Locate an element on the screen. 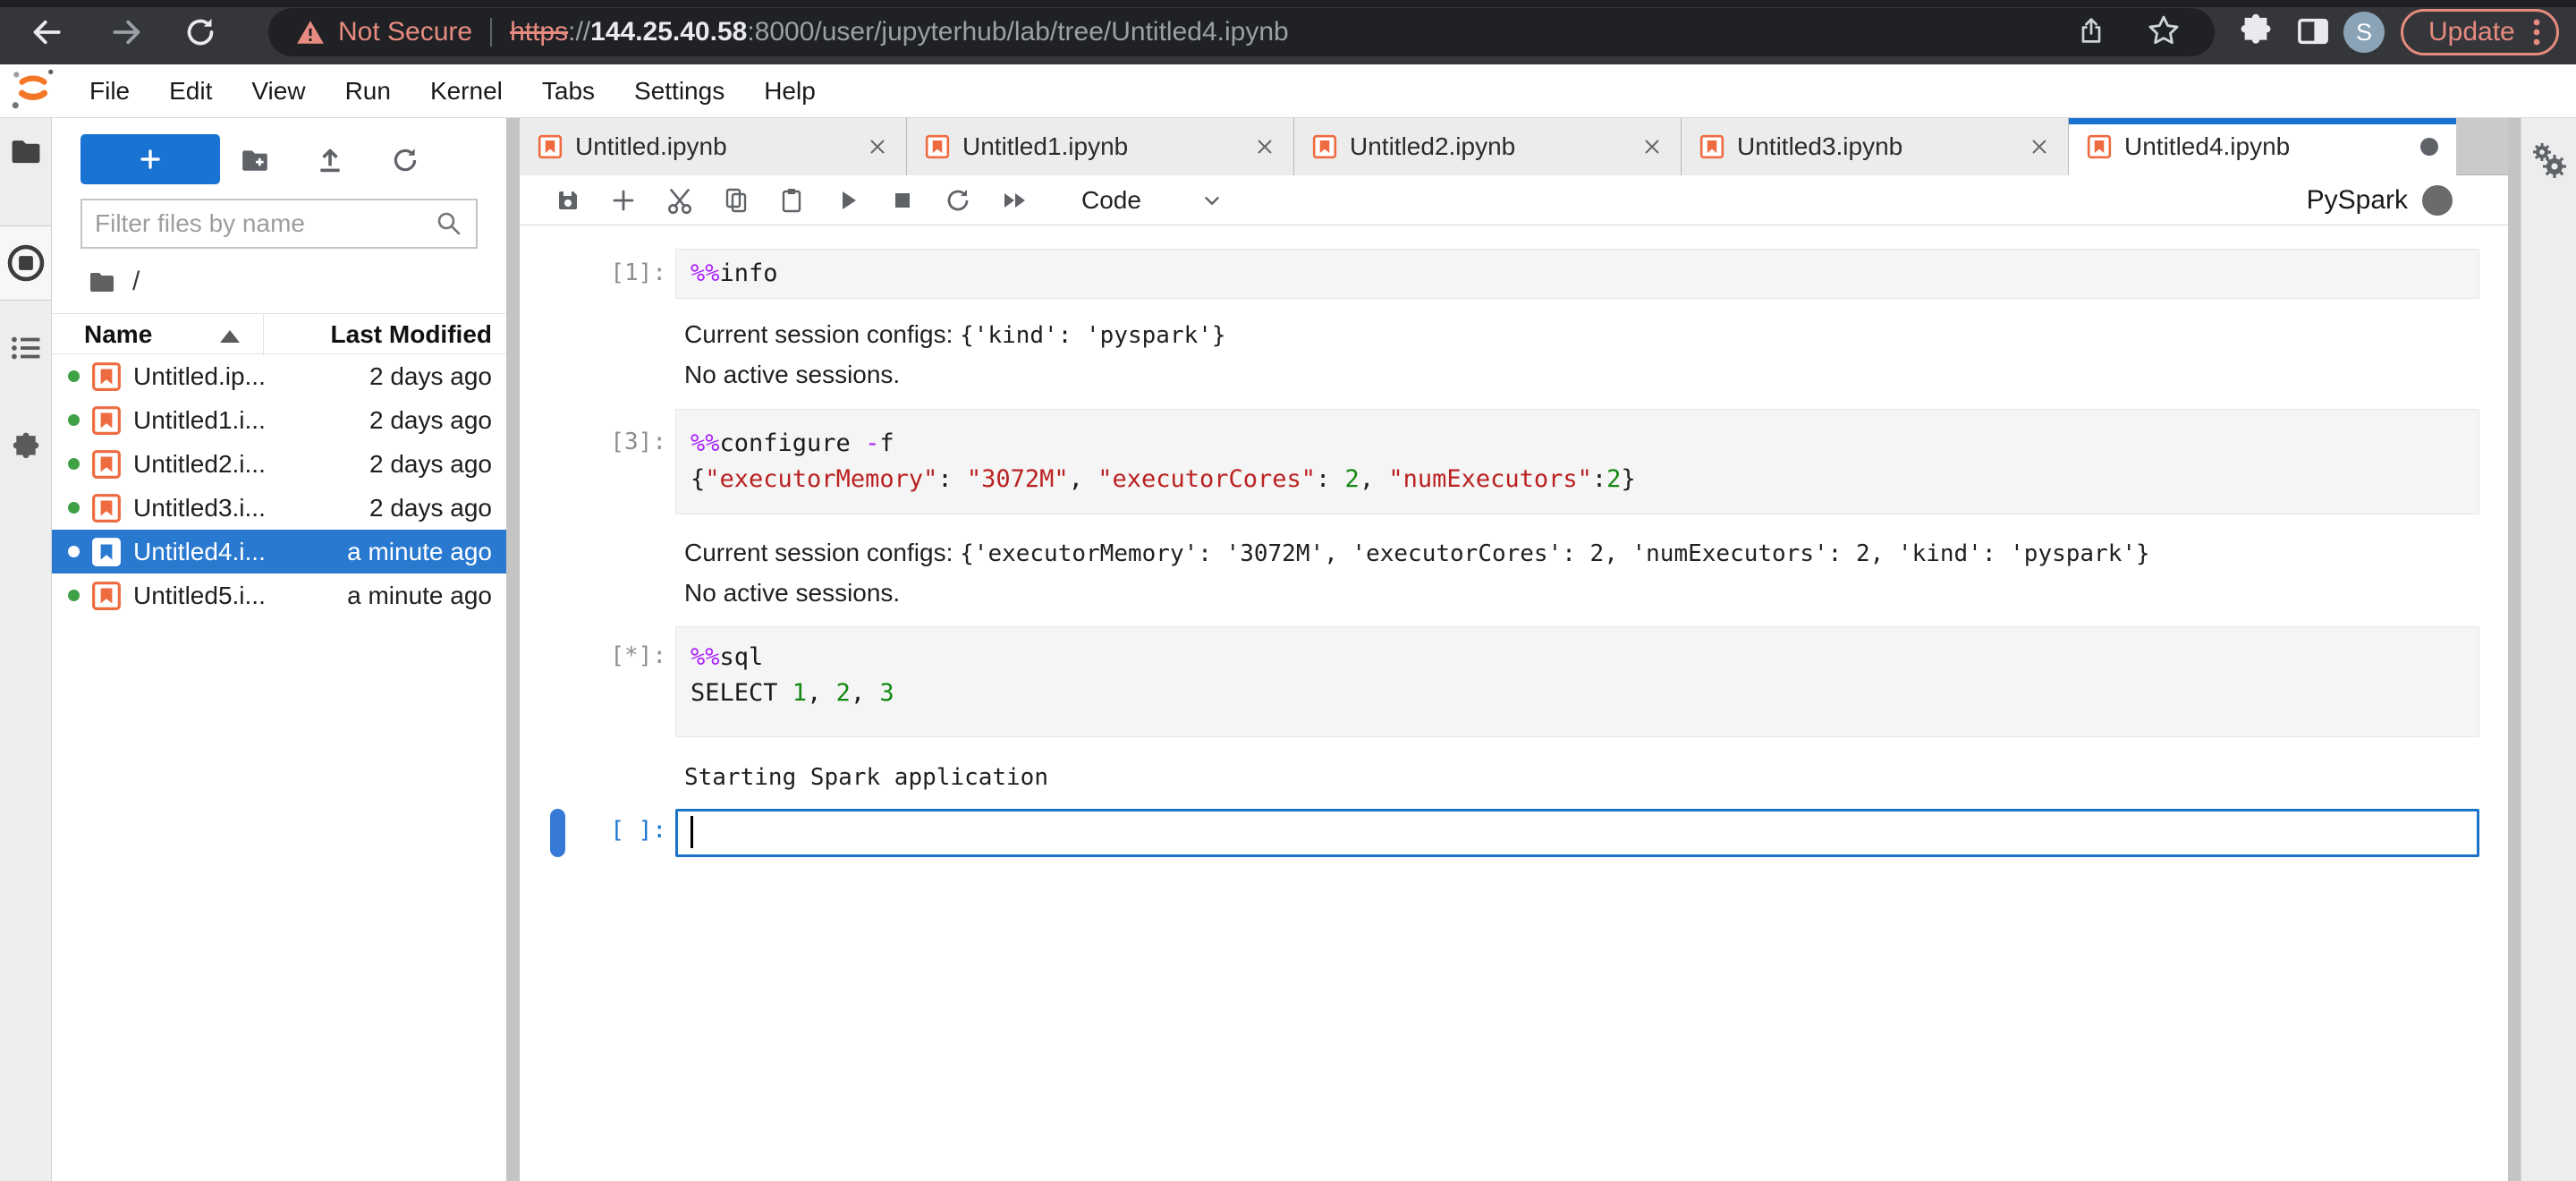 This screenshot has width=2576, height=1181. sidebar-splitter is located at coordinates (513, 649).